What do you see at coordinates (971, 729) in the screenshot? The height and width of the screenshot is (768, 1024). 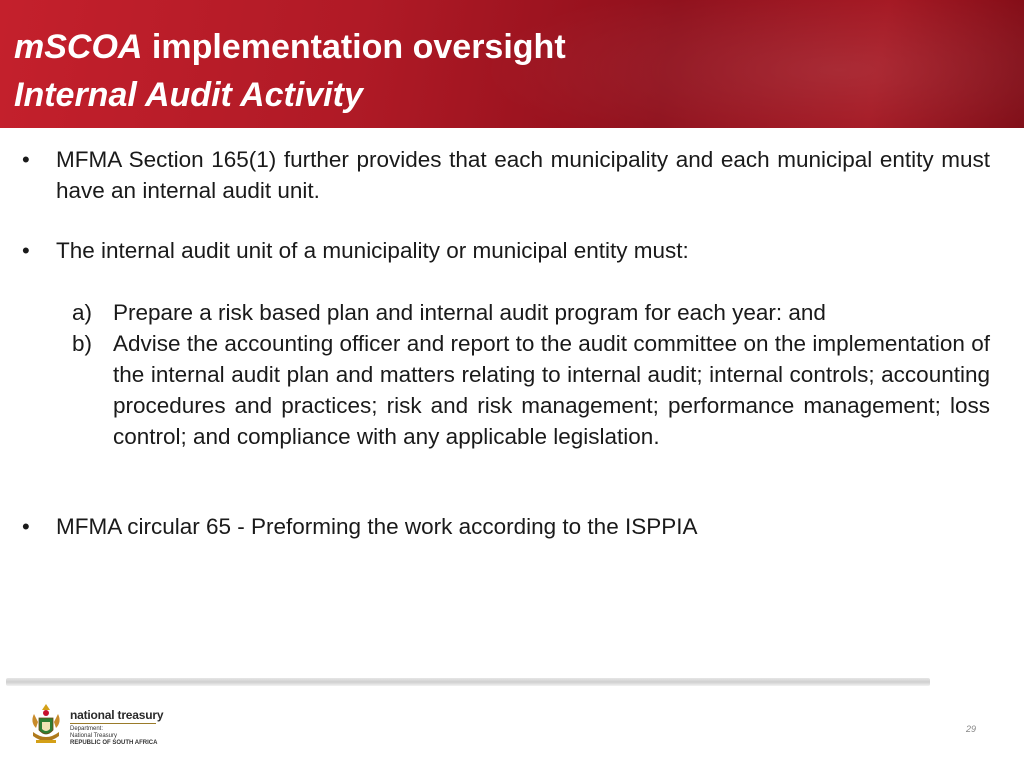 I see `page-number: 29` at bounding box center [971, 729].